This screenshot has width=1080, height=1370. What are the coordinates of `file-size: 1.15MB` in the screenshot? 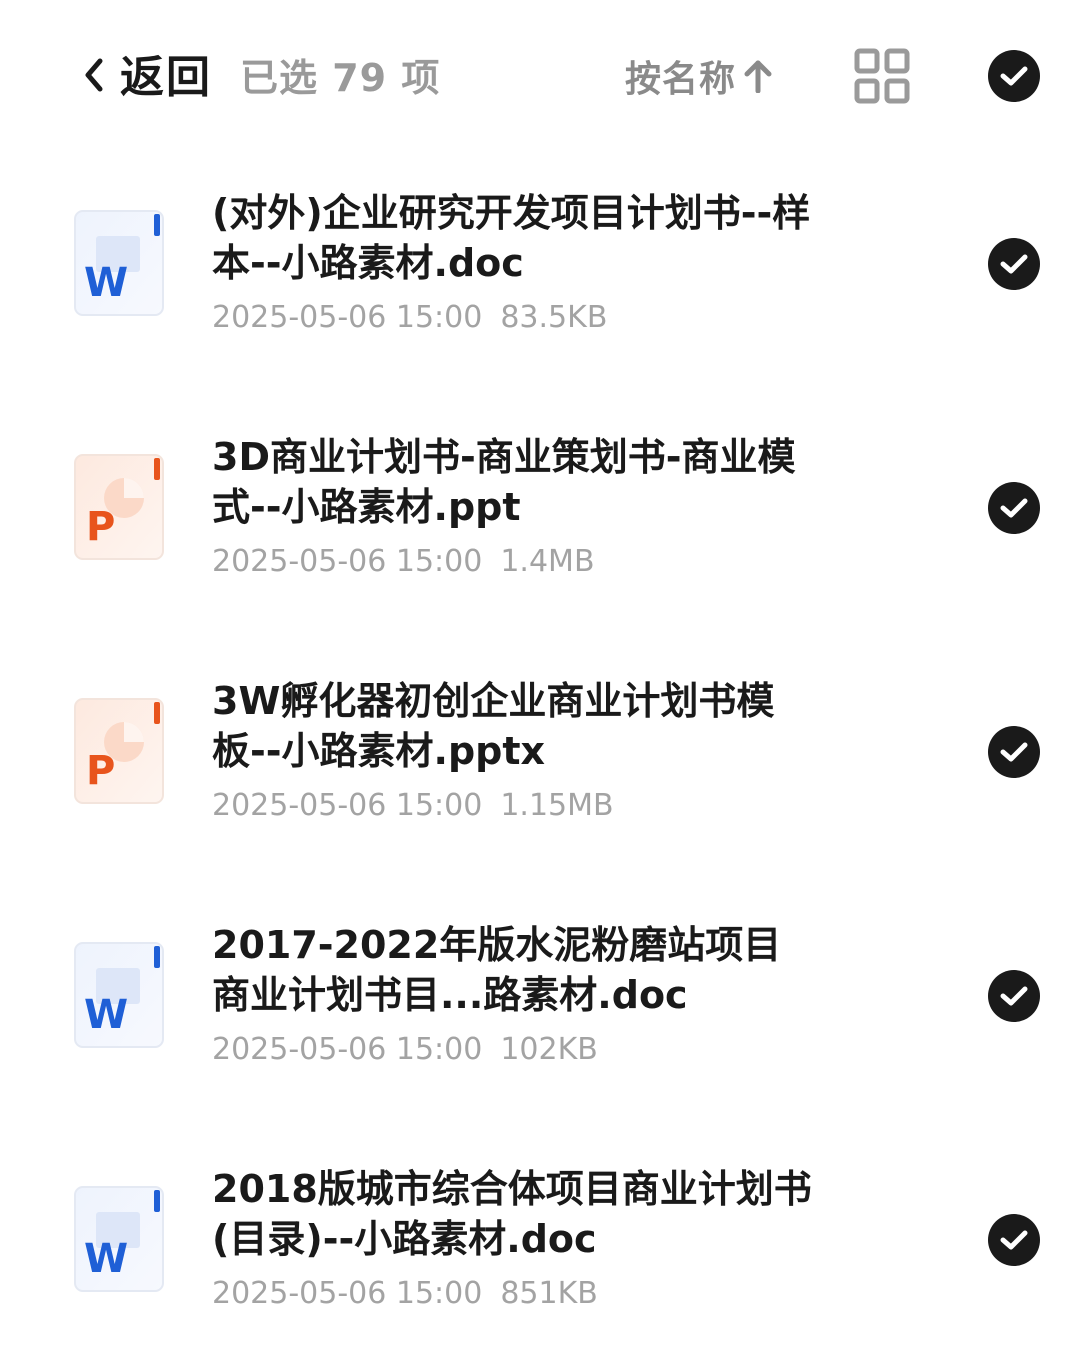 It's located at (557, 805).